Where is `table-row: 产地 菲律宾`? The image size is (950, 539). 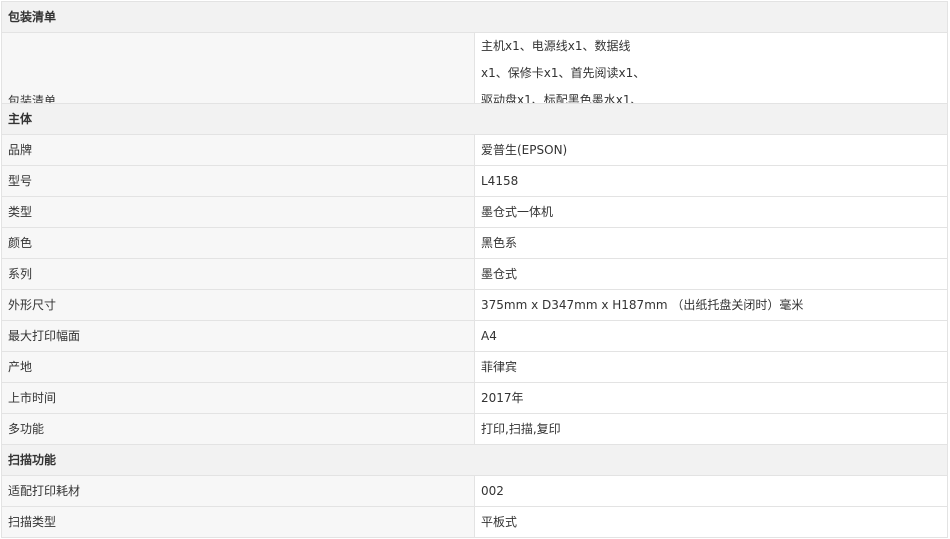
table-row: 产地 菲律宾 is located at coordinates (474, 367).